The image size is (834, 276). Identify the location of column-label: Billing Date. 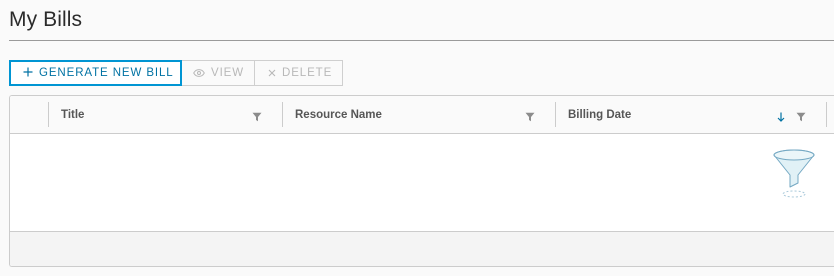
(600, 114).